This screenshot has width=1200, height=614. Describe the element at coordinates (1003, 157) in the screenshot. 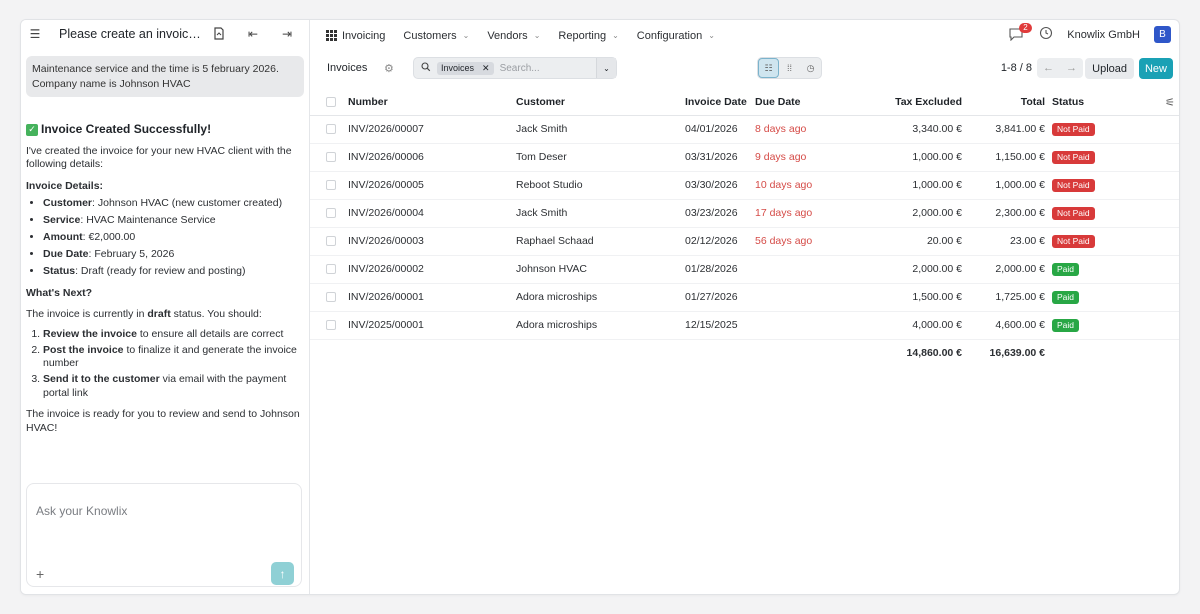

I see `cell-total: 1,150.00 €` at that location.